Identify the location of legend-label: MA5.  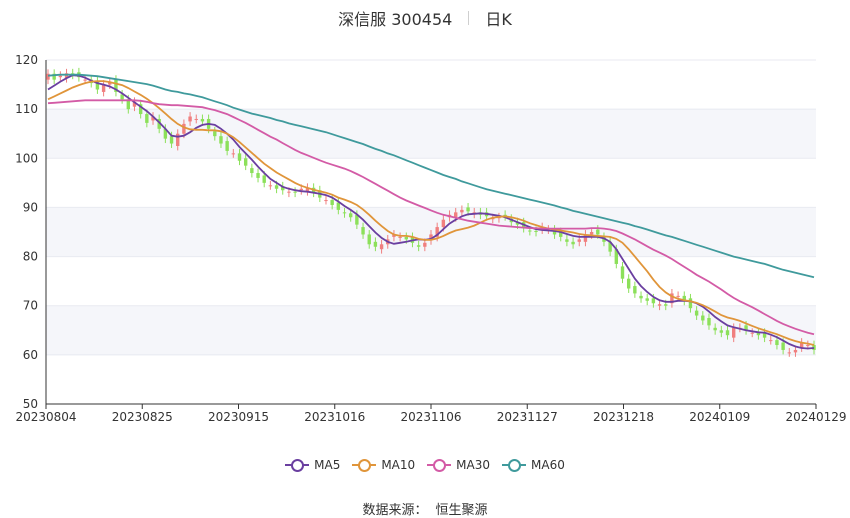
(327, 465).